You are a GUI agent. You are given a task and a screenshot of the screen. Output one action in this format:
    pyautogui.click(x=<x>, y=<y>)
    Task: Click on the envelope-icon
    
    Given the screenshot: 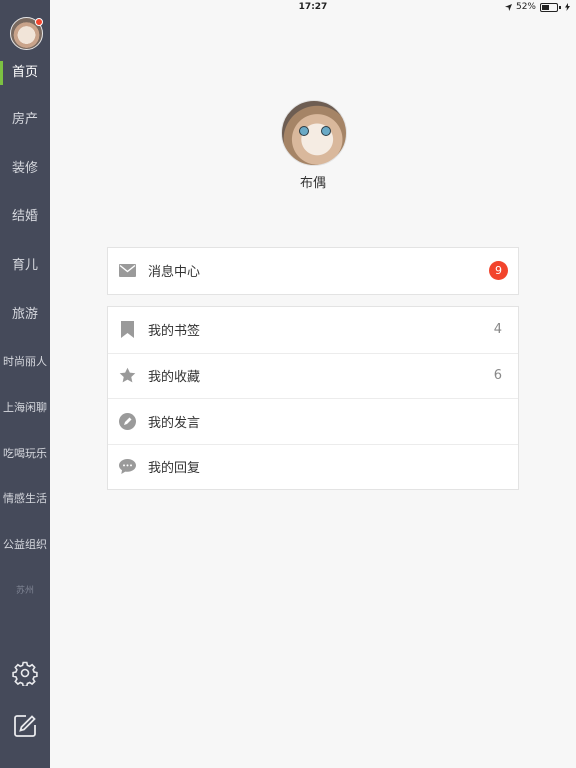 What is the action you would take?
    pyautogui.click(x=127, y=270)
    